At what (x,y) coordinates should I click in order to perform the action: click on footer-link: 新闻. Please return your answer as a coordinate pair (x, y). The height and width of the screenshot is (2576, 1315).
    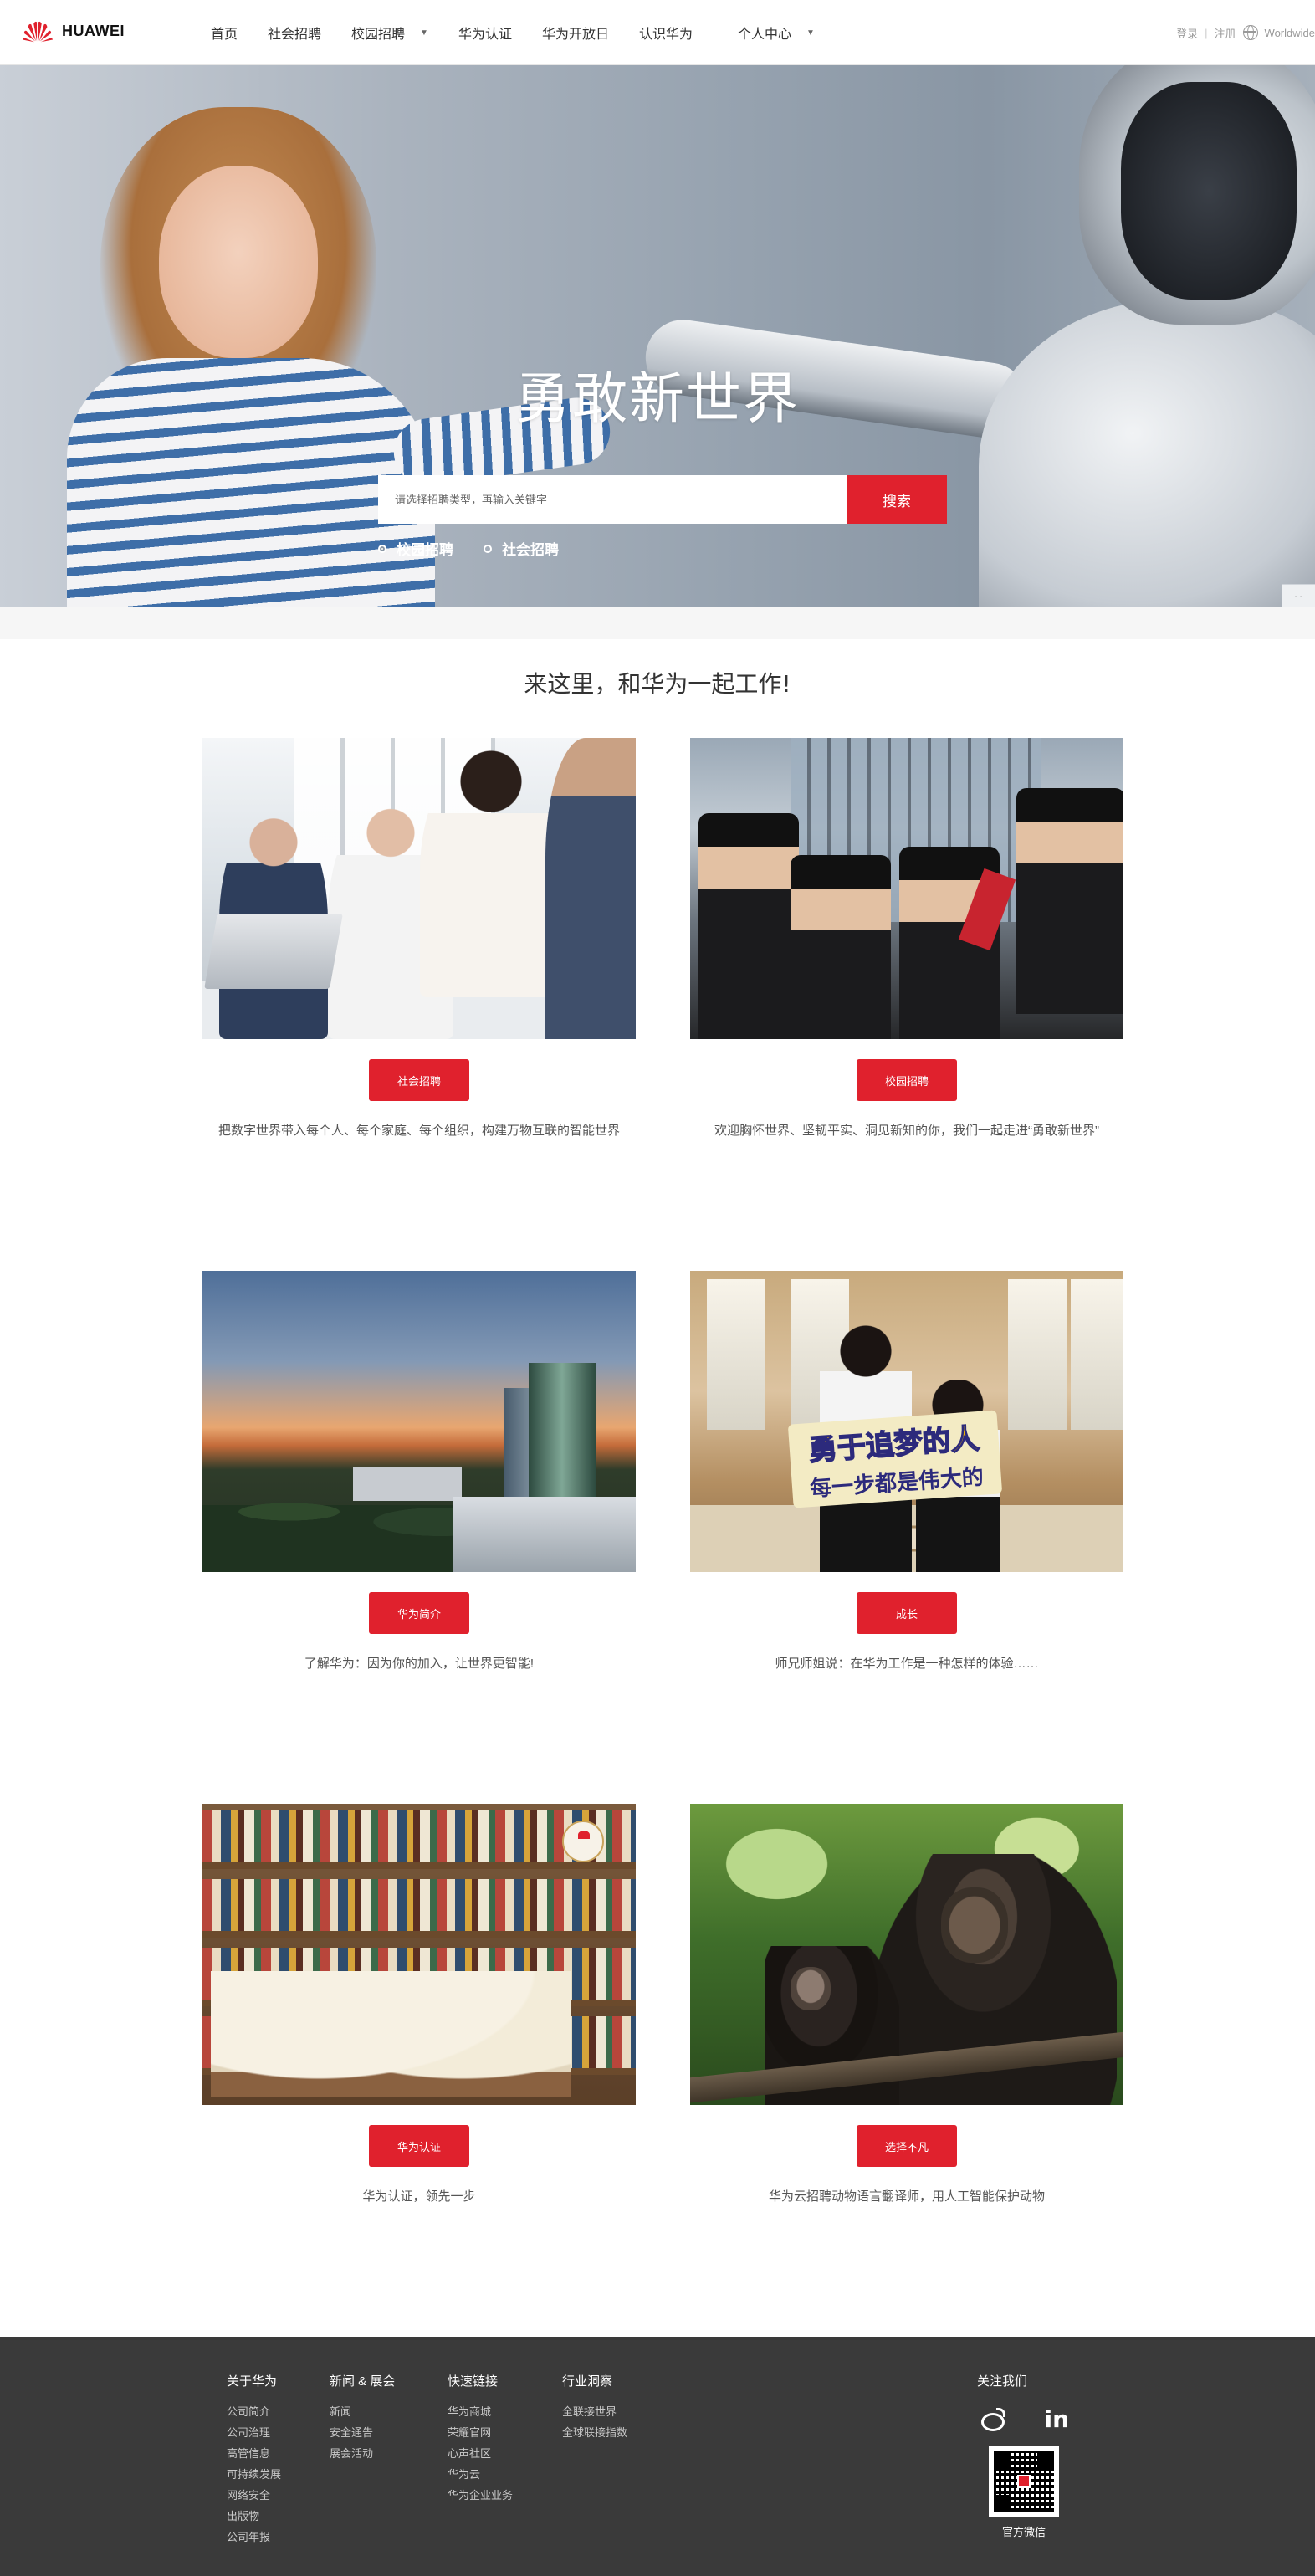
    Looking at the image, I should click on (362, 2412).